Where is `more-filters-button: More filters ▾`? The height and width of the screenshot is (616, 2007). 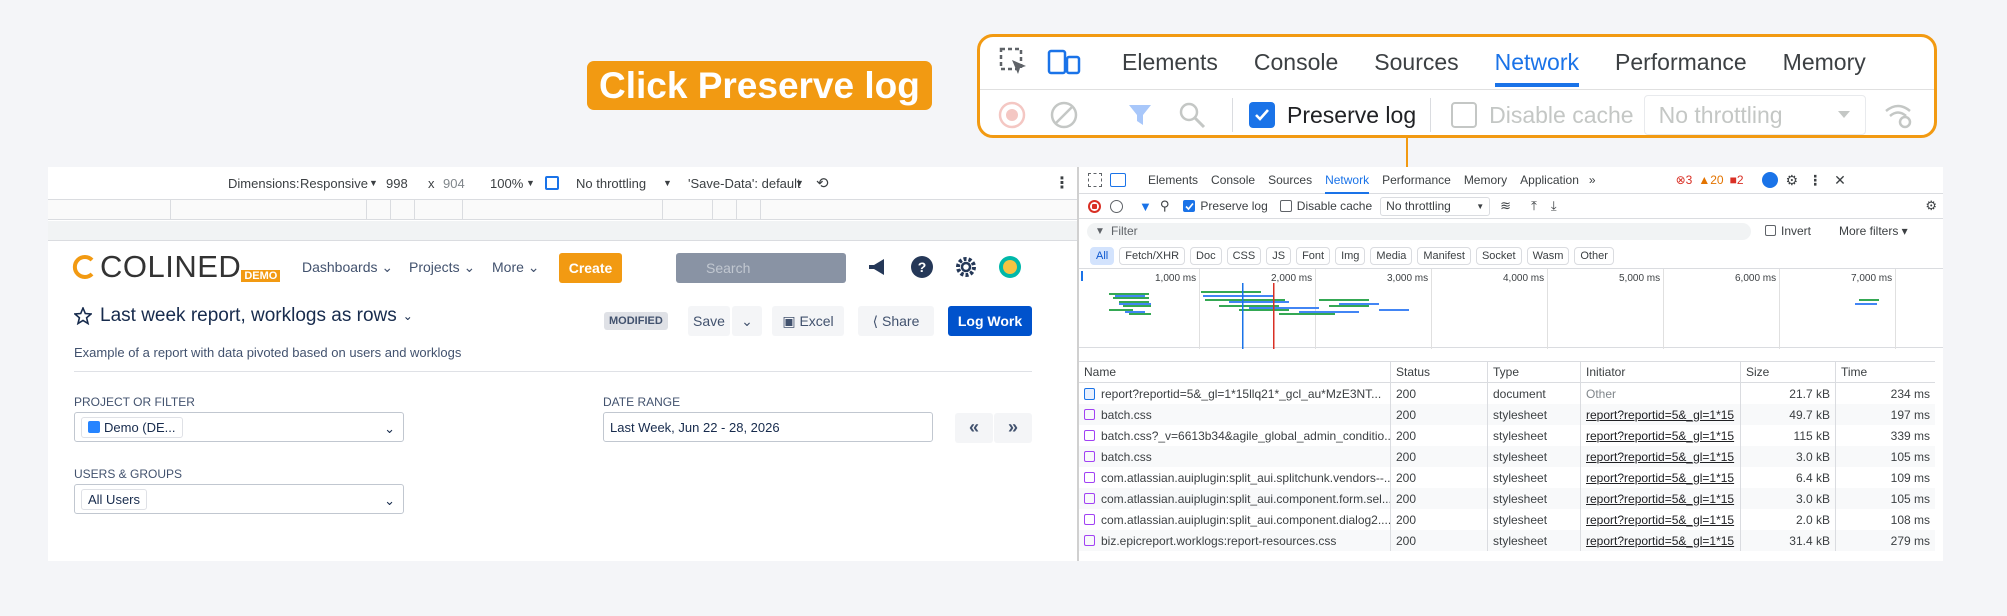
more-filters-button: More filters ▾ is located at coordinates (1873, 231).